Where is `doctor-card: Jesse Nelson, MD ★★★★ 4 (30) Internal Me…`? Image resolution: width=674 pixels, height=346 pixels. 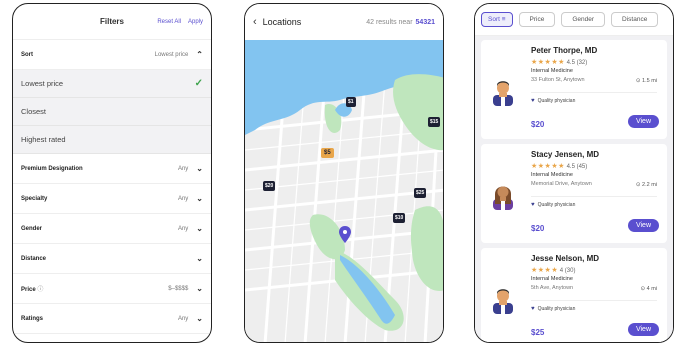
doctor-card: Jesse Nelson, MD ★★★★ 4 (30) Internal Me… is located at coordinates (574, 295).